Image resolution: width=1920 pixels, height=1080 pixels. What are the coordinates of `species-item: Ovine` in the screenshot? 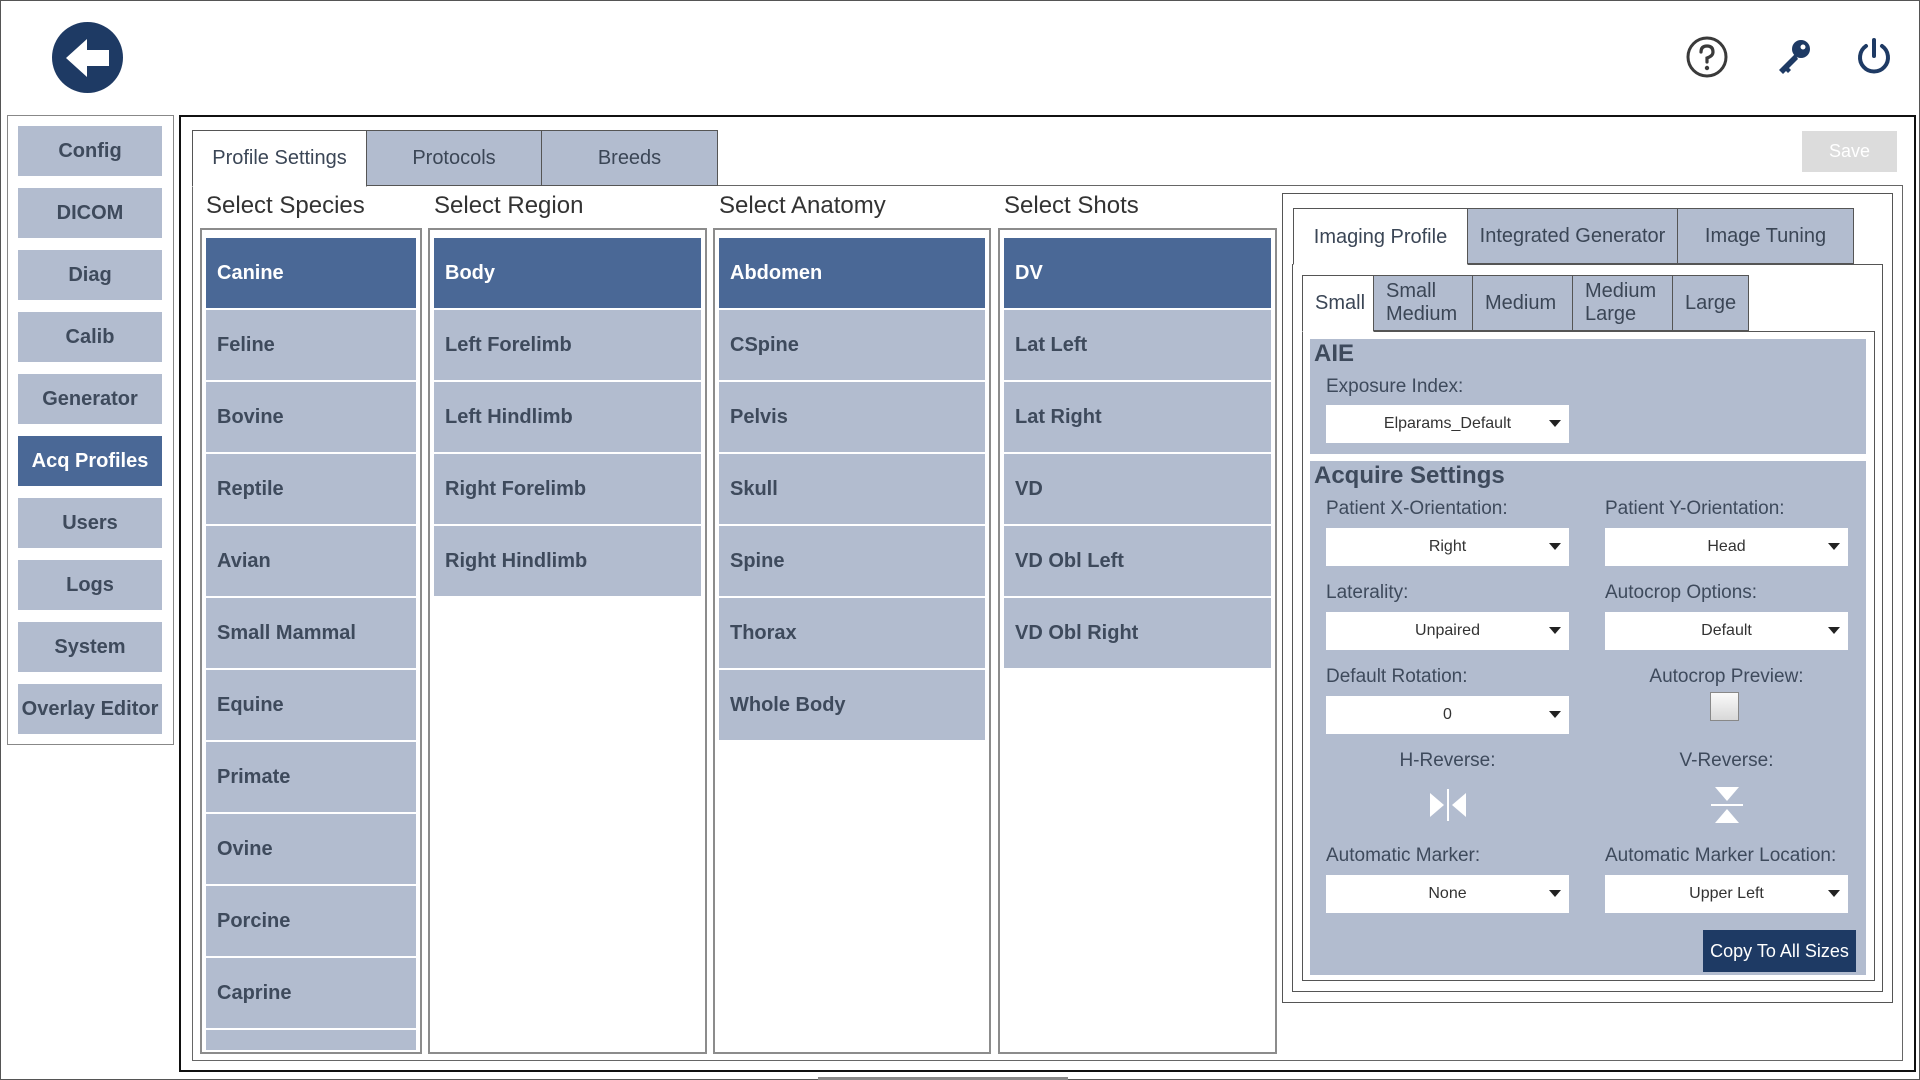 It's located at (311, 849).